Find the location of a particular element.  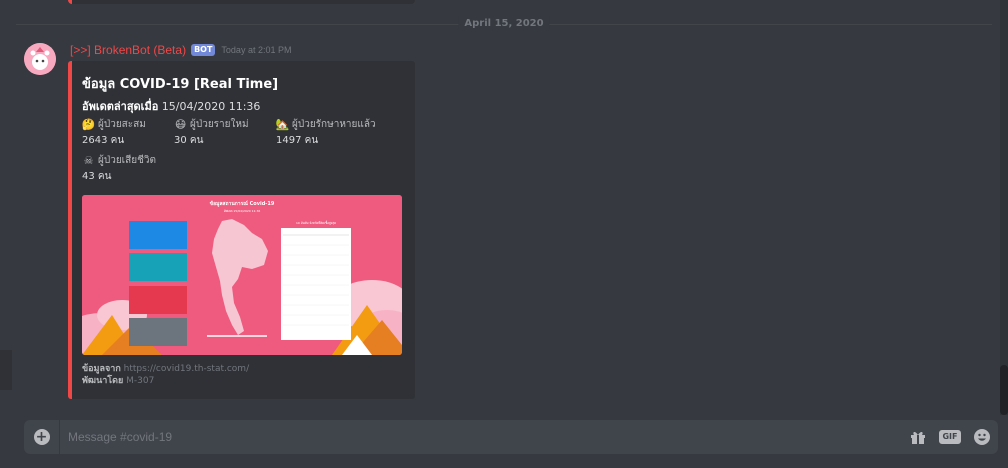

field-value: 30 คน is located at coordinates (189, 140).